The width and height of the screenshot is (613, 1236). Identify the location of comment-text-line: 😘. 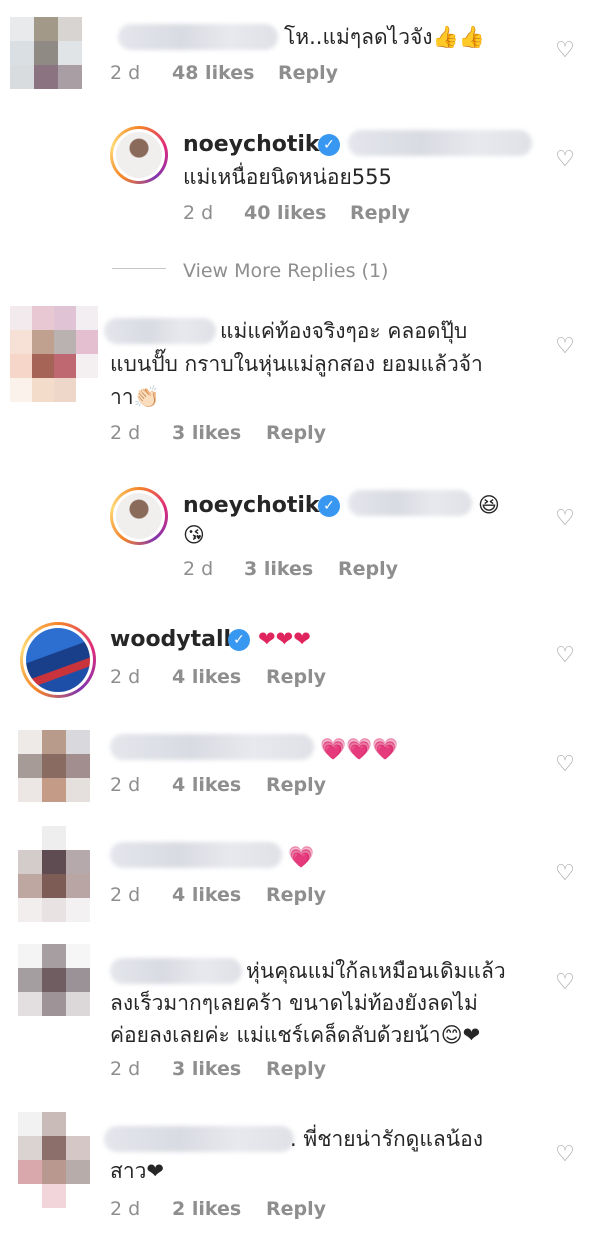
(194, 535).